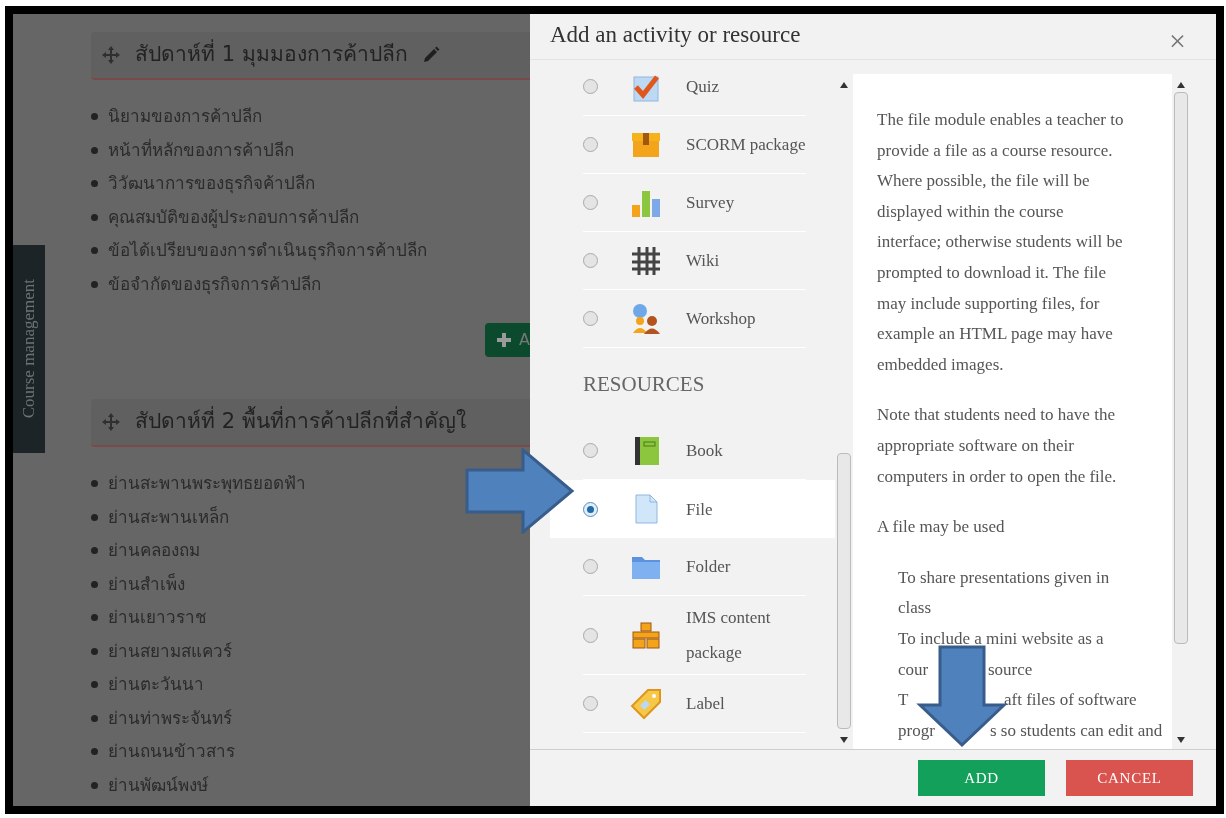 The image size is (1226, 818). Describe the element at coordinates (646, 318) in the screenshot. I see `people-icon` at that location.